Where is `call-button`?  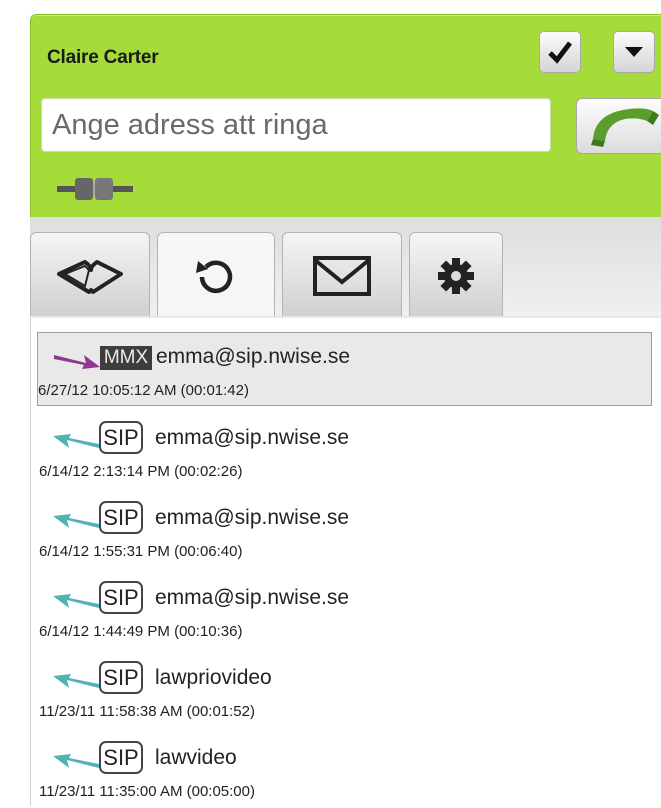 call-button is located at coordinates (618, 126).